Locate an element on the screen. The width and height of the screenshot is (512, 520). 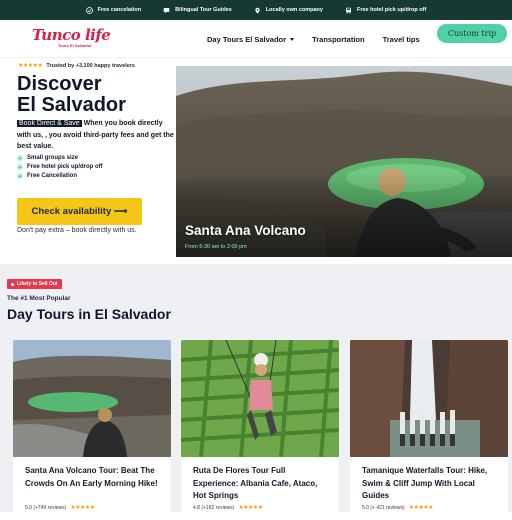
hero-title-line2: El Salvador is located at coordinates (71, 105).